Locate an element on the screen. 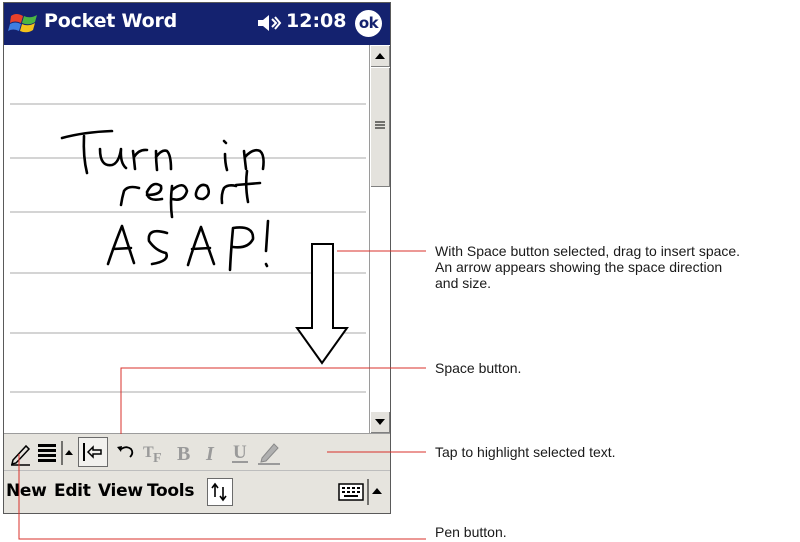 This screenshot has height=542, width=800. callout-space-drag-line3: and size. is located at coordinates (463, 283).